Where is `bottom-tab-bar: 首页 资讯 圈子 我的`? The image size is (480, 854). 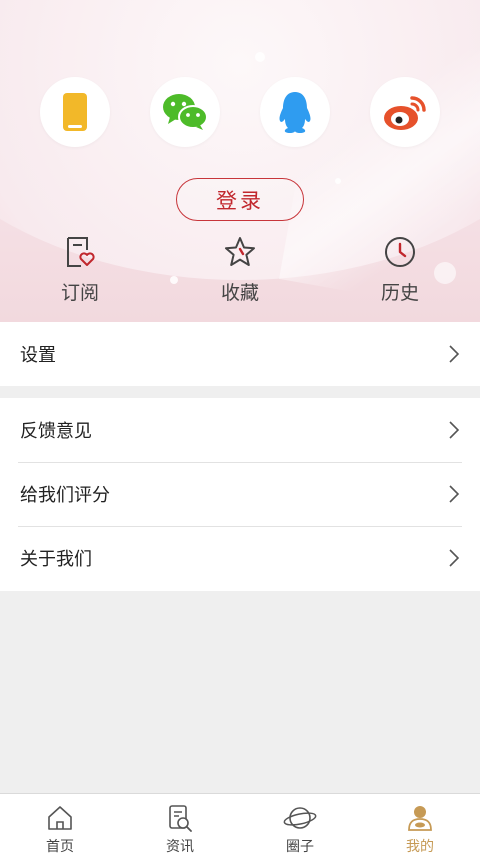 bottom-tab-bar: 首页 资讯 圈子 我的 is located at coordinates (240, 823).